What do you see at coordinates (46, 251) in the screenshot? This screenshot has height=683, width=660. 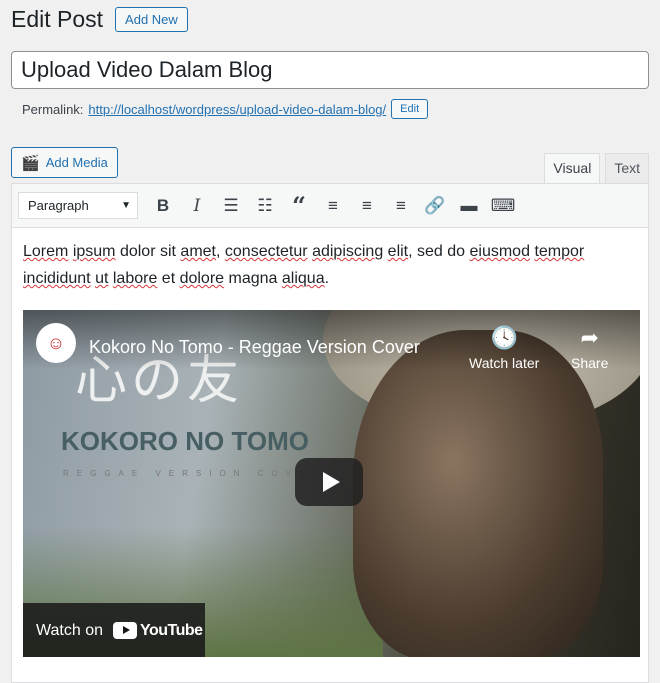 I see `paragraph-word: Lorem` at bounding box center [46, 251].